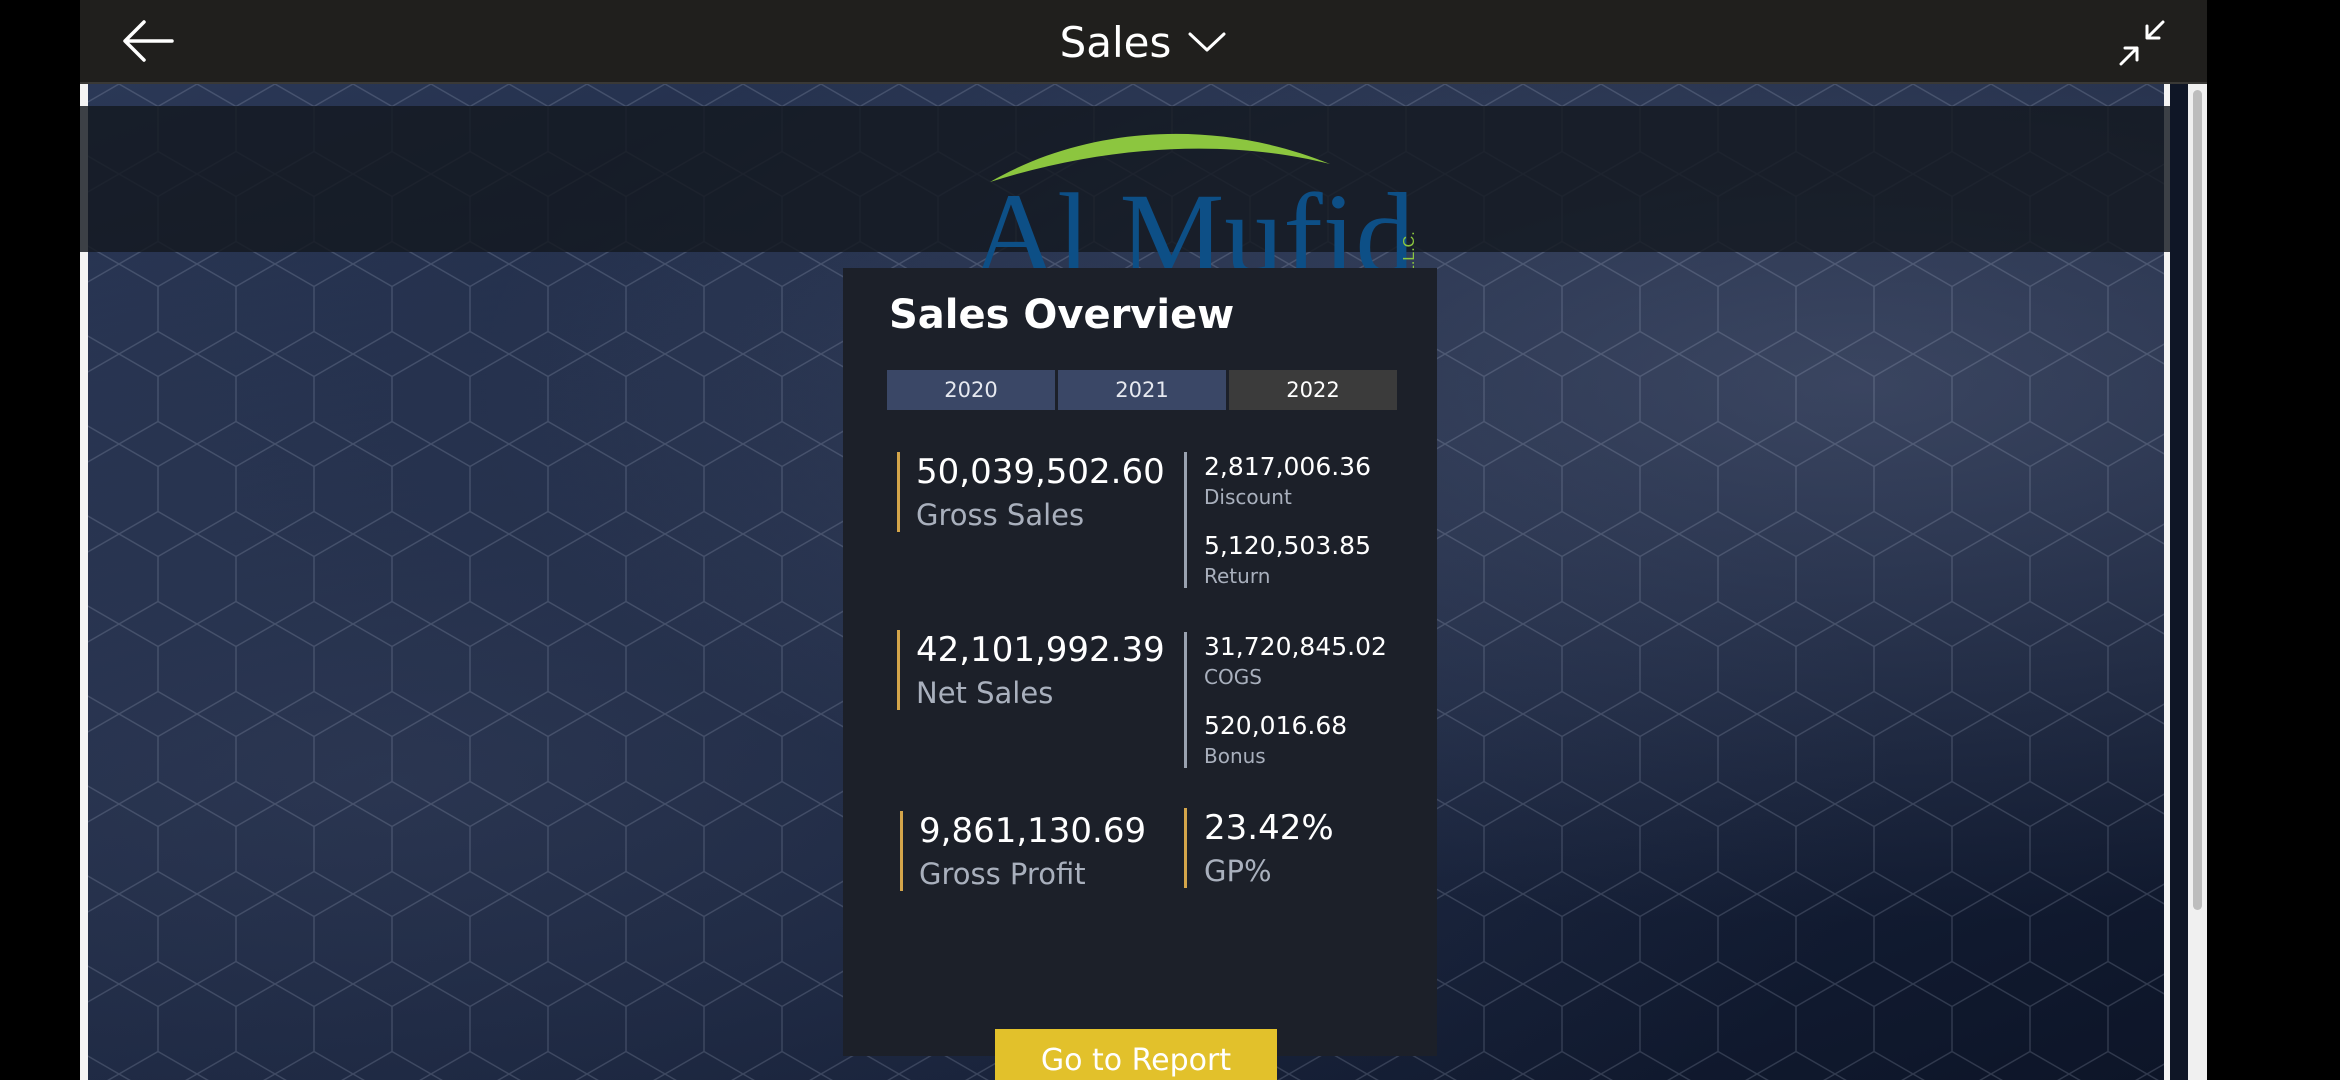  I want to click on bonus-value: 520,016.68, so click(1276, 725).